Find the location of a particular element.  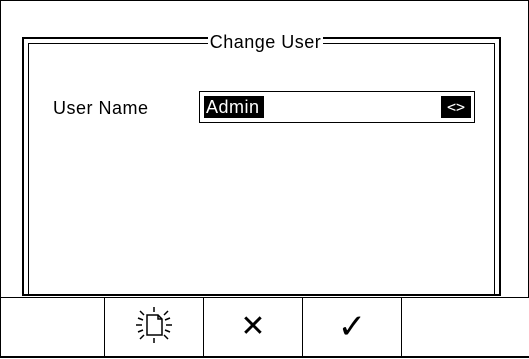

user-name-value: Admin is located at coordinates (234, 107).